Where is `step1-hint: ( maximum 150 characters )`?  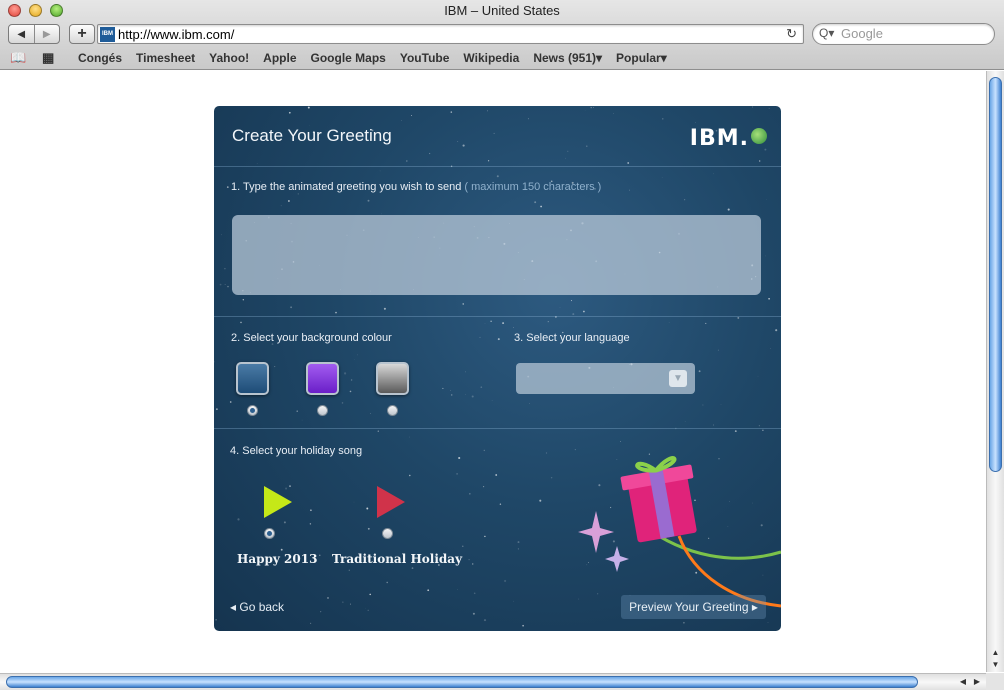
step1-hint: ( maximum 150 characters ) is located at coordinates (533, 187).